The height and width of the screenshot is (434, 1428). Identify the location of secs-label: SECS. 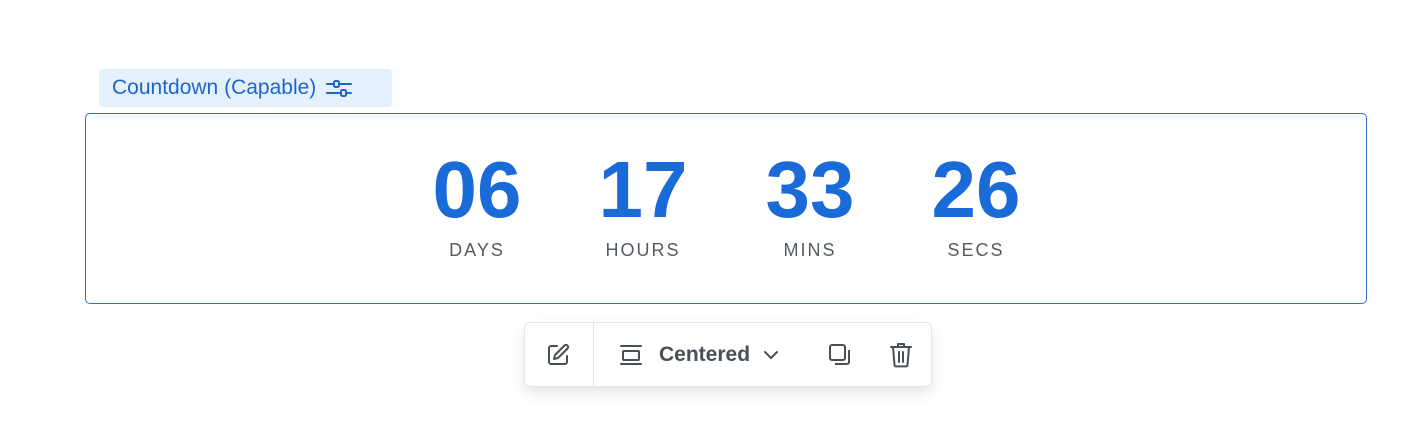
(976, 250).